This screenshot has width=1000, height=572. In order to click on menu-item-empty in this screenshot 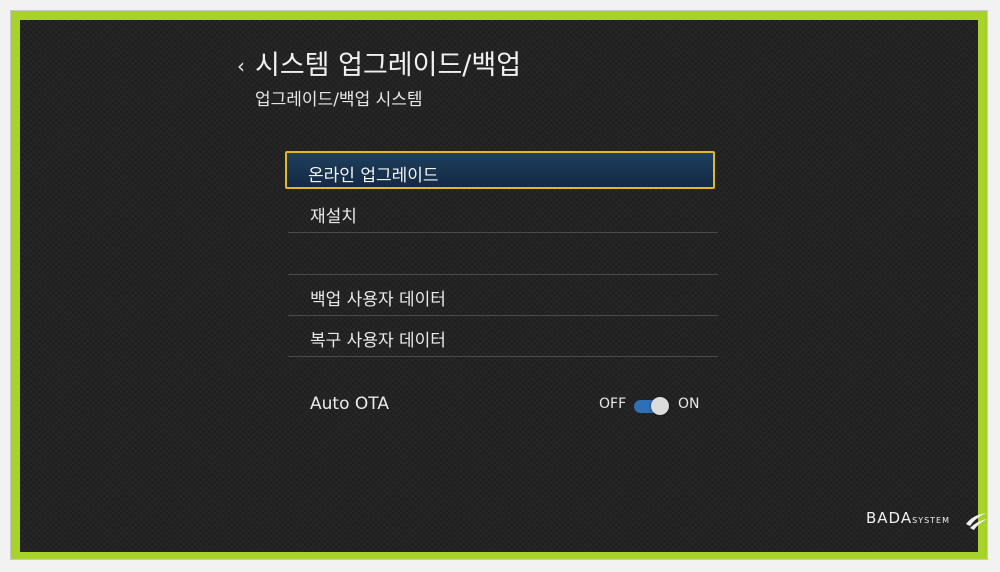, I will do `click(503, 254)`.